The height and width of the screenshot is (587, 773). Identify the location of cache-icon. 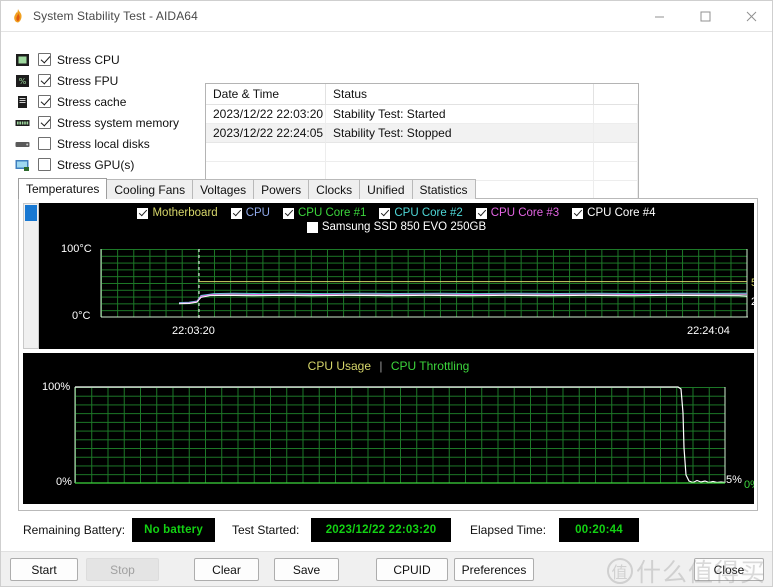
(22, 102).